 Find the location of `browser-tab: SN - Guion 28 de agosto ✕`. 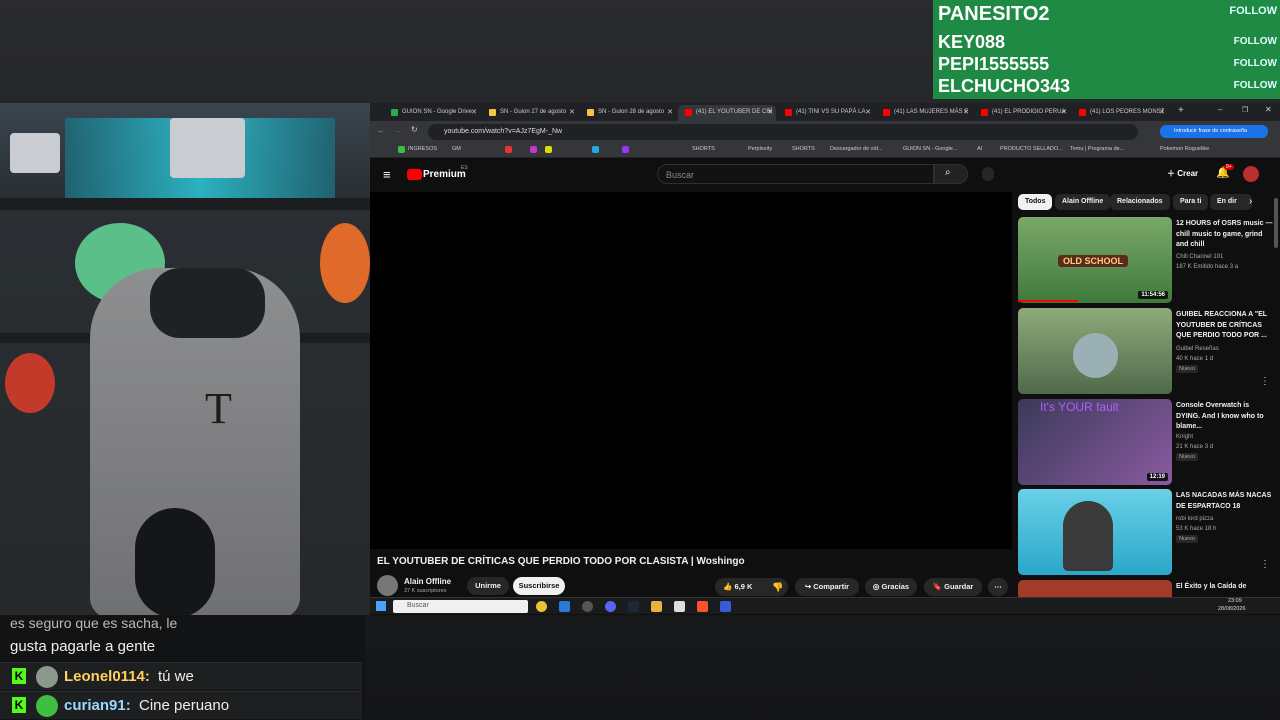

browser-tab: SN - Guion 28 de agosto ✕ is located at coordinates (628, 113).